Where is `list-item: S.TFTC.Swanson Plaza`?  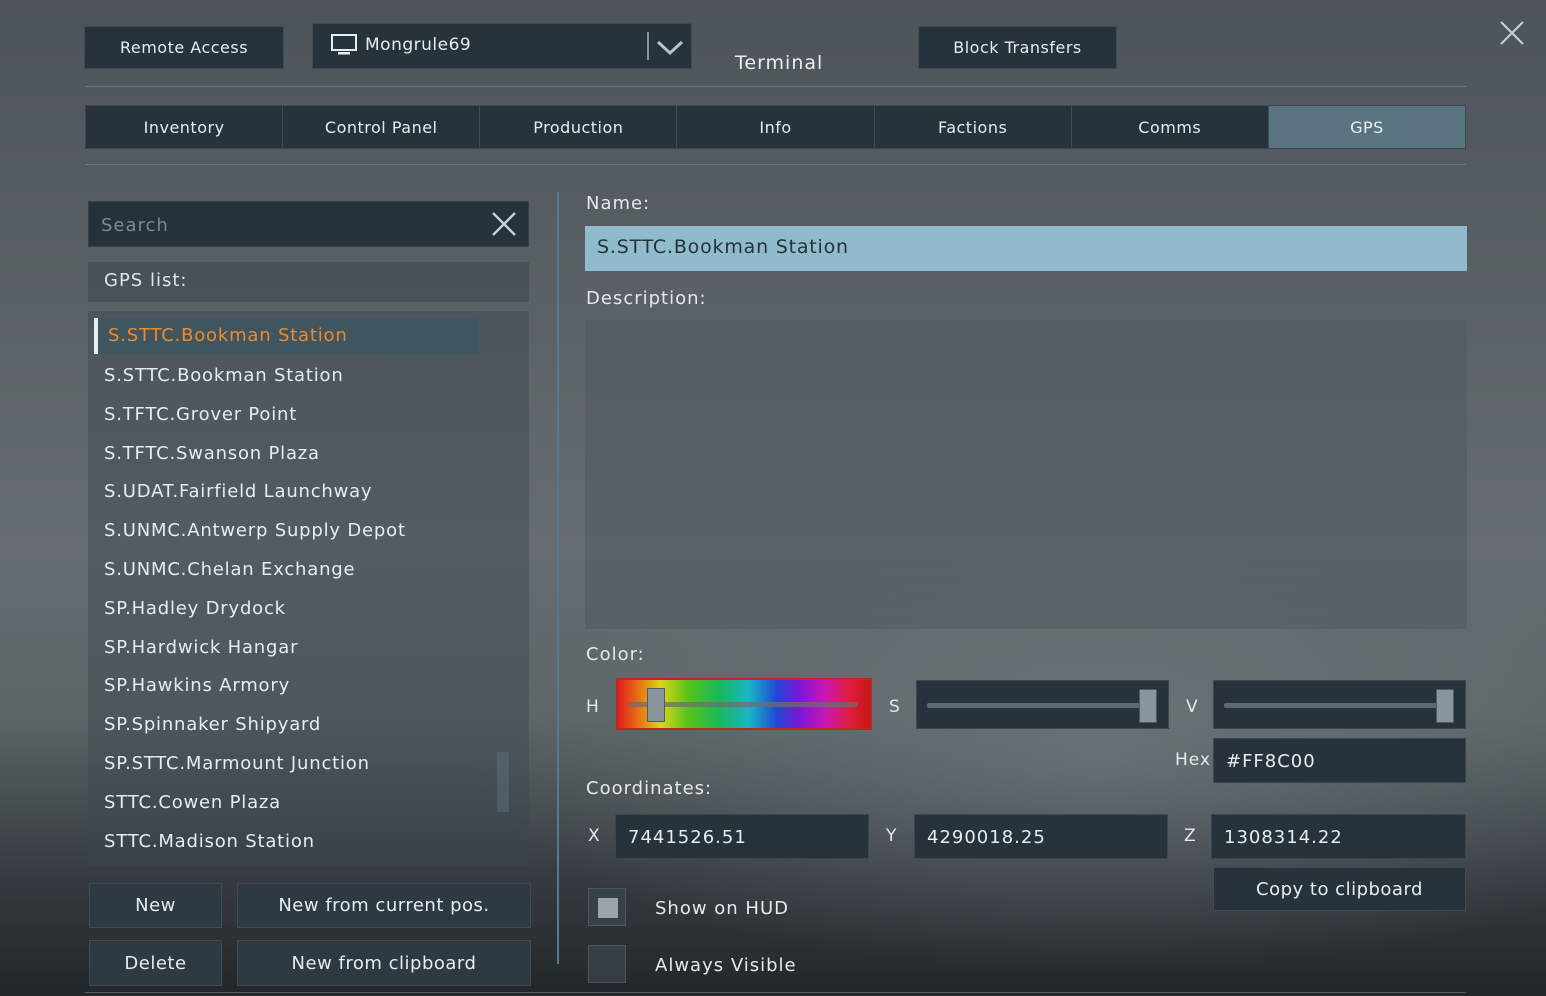
list-item: S.TFTC.Swanson Plaza is located at coordinates (212, 454).